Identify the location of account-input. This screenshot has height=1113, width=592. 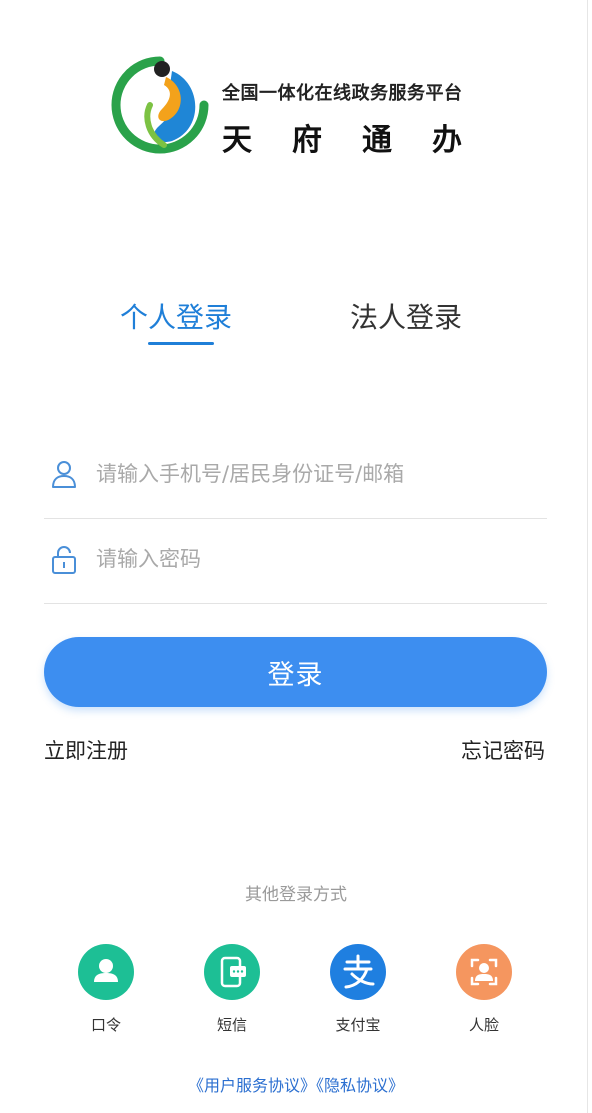
(316, 474).